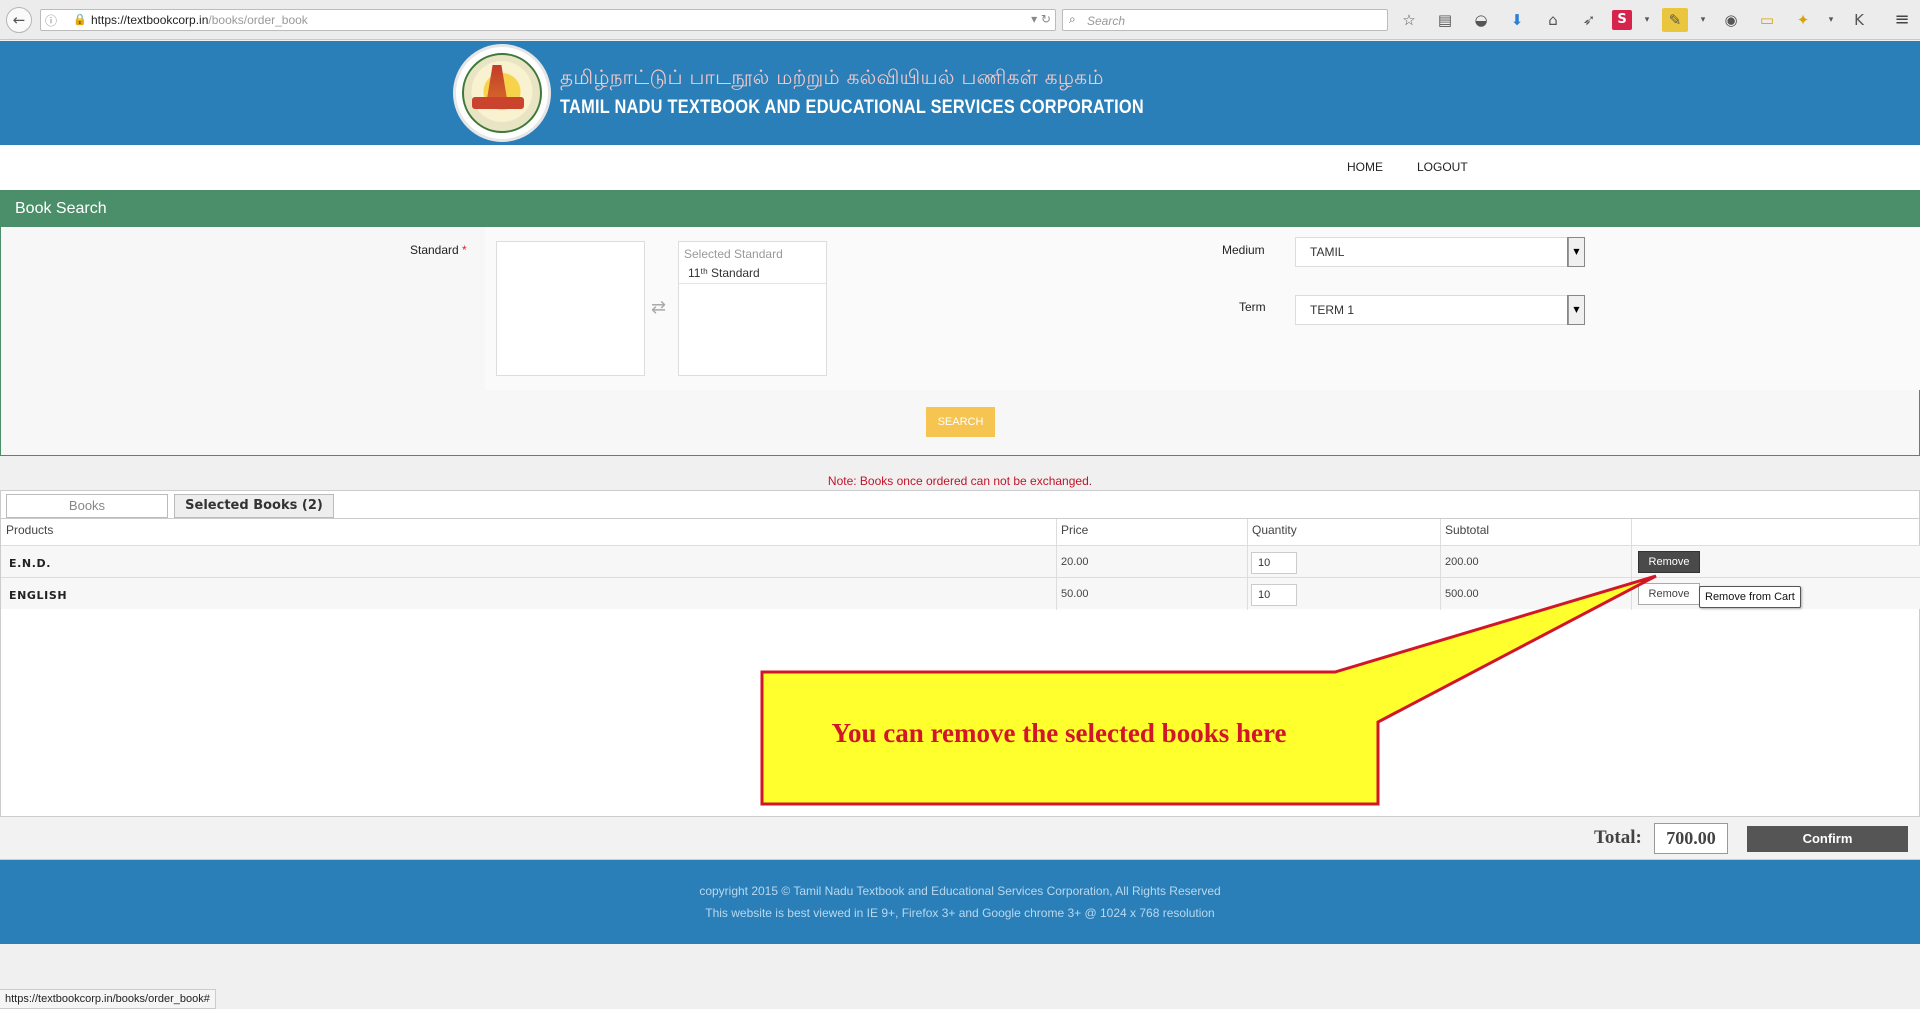  Describe the element at coordinates (1467, 530) in the screenshot. I see `header-subtotal: Subtotal` at that location.